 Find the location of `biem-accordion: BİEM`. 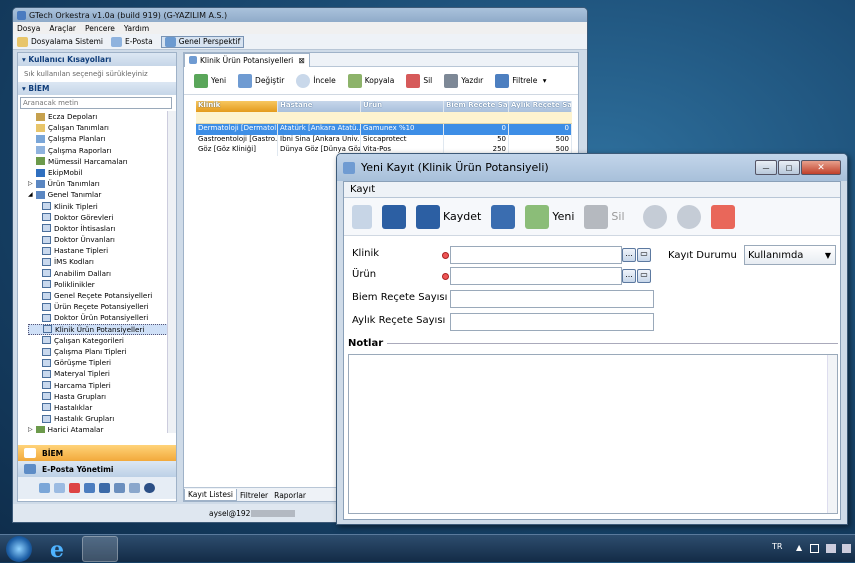

biem-accordion: BİEM is located at coordinates (97, 453).